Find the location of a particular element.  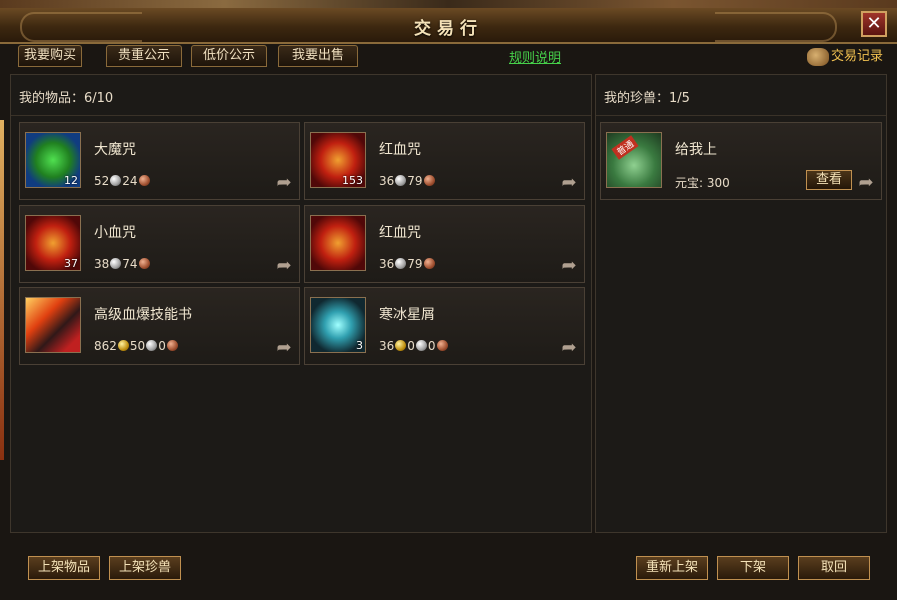

currency-value: 300 is located at coordinates (718, 183).